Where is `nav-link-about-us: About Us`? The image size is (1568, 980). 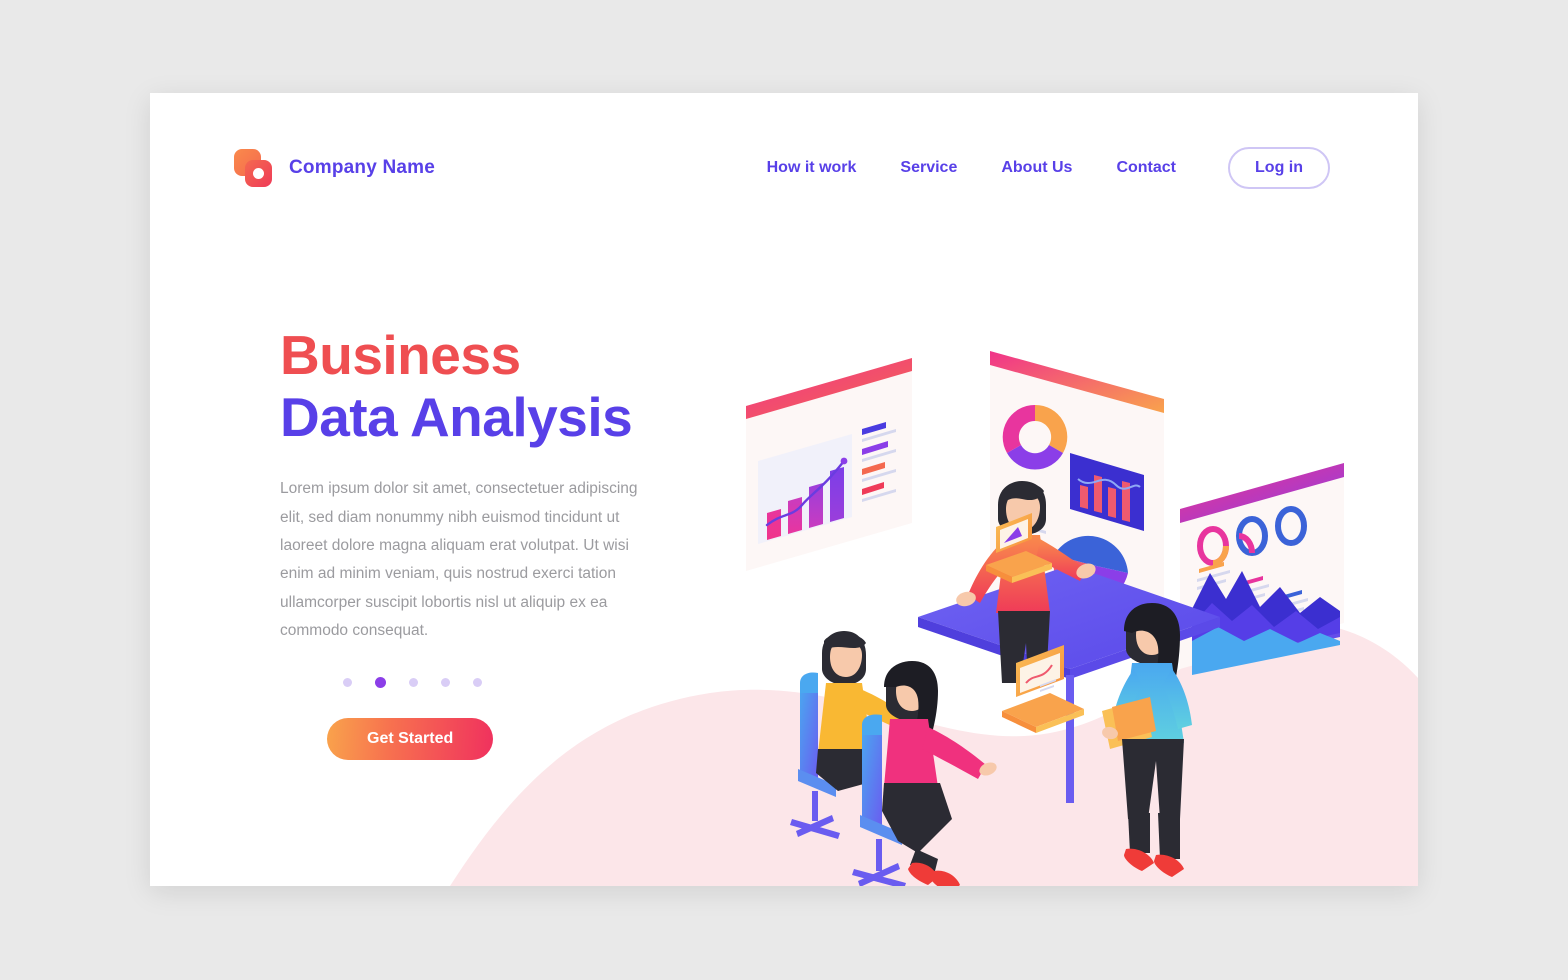
nav-link-about-us: About Us is located at coordinates (1036, 168).